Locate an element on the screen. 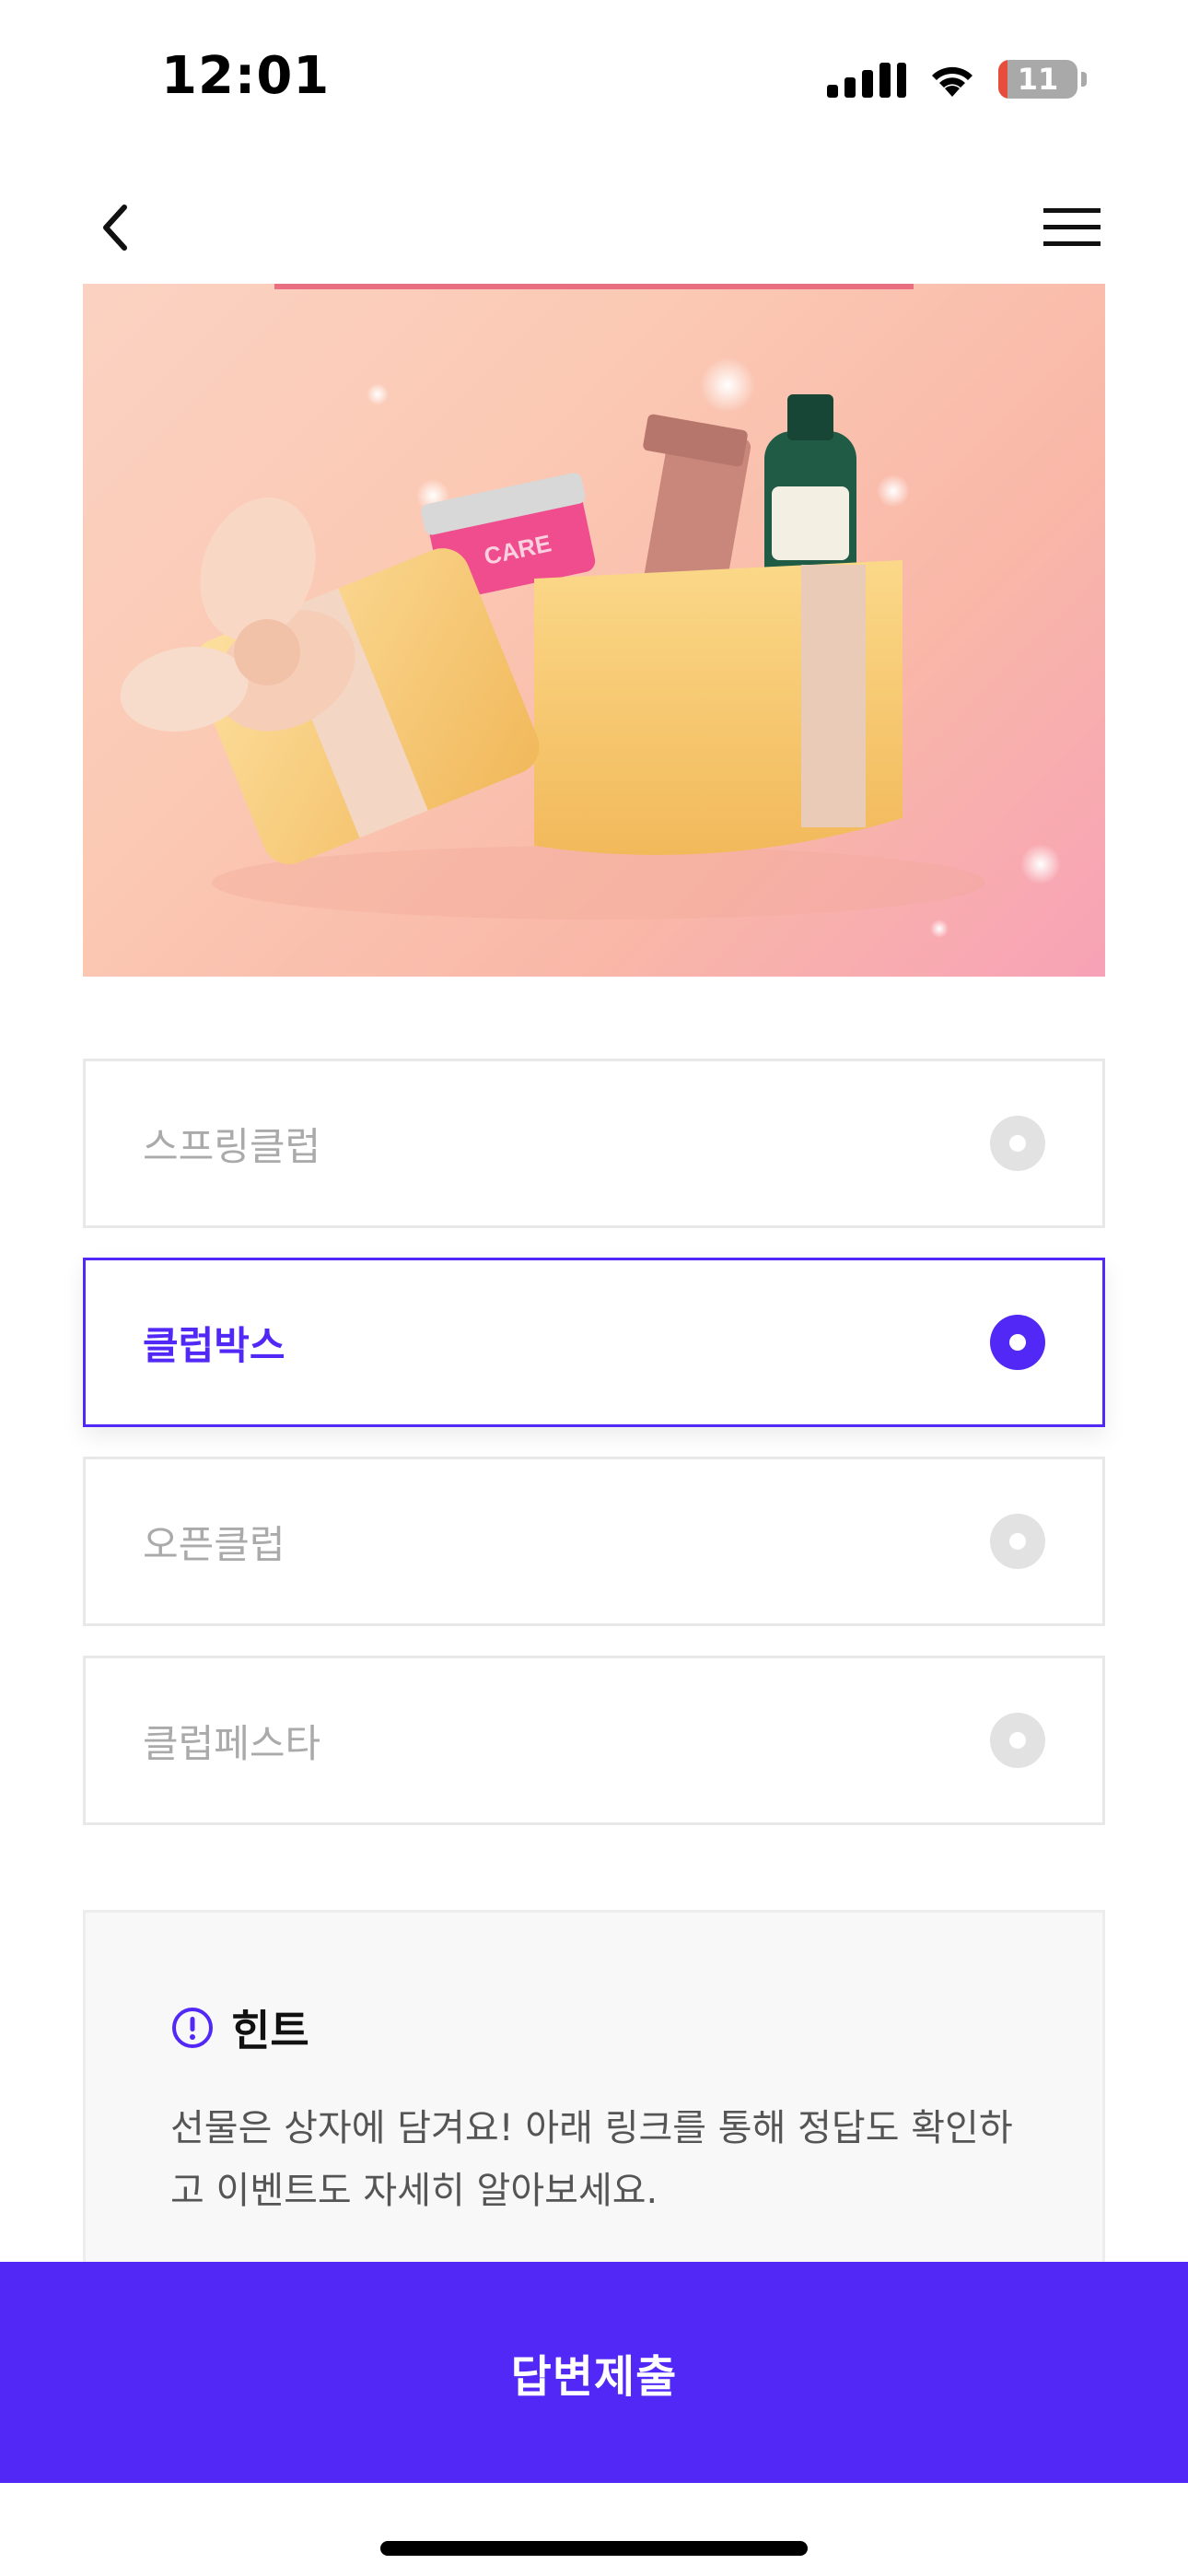  battery-level: 11 is located at coordinates (1038, 79).